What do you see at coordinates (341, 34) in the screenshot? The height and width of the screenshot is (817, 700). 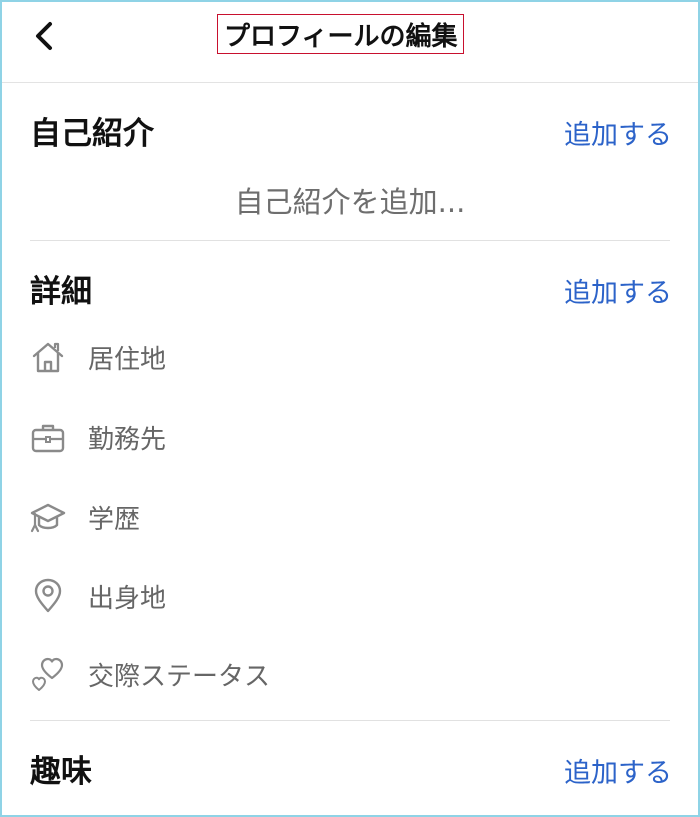 I see `page-title: プロフィールの編集` at bounding box center [341, 34].